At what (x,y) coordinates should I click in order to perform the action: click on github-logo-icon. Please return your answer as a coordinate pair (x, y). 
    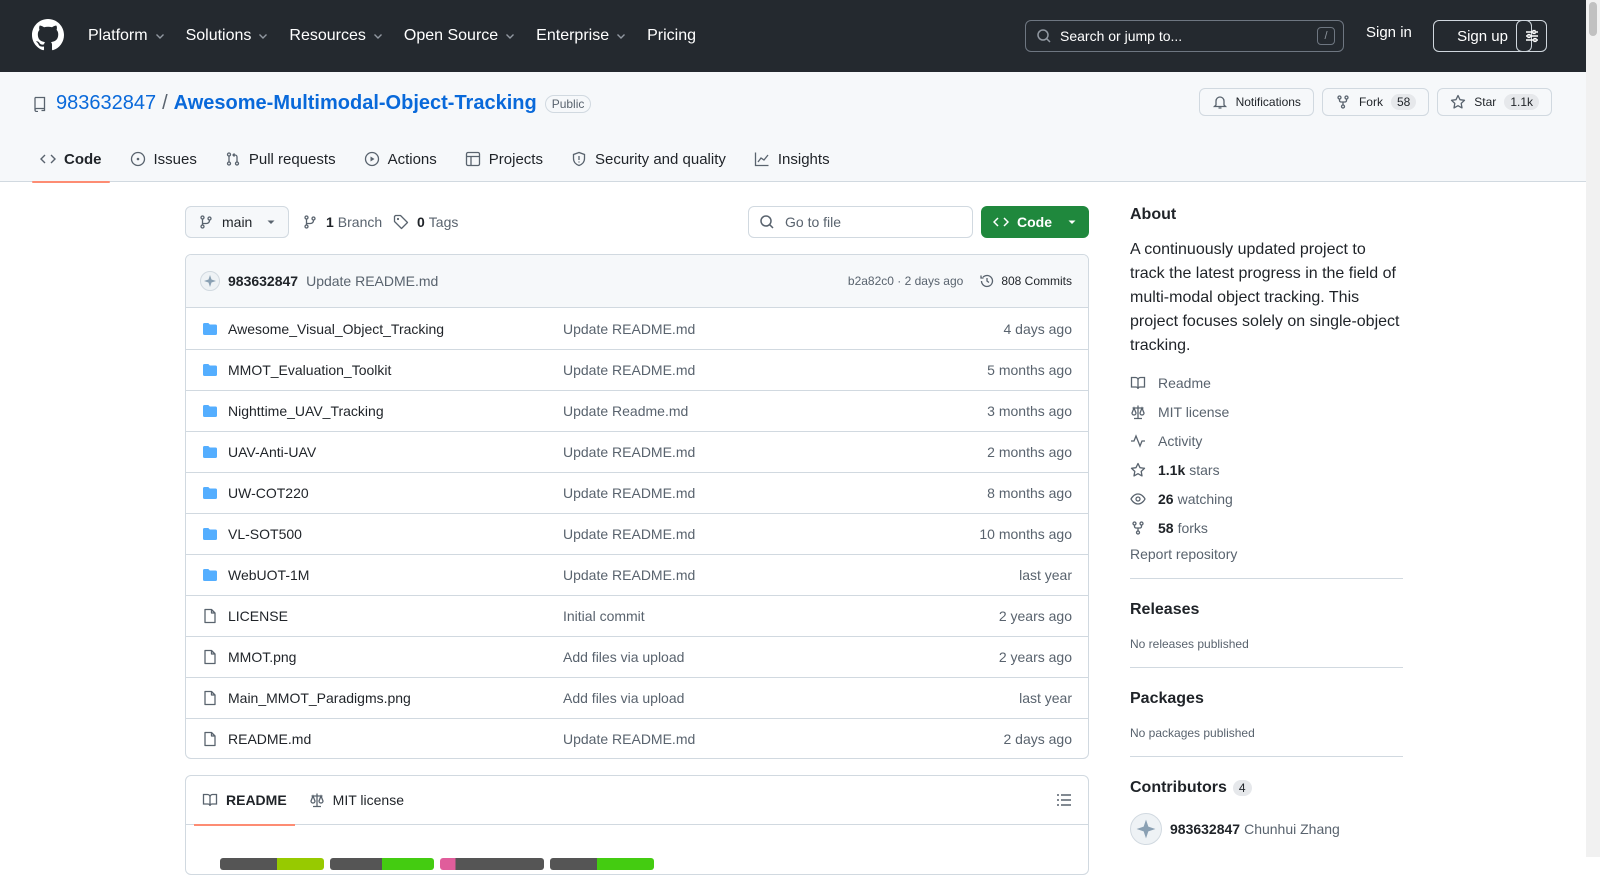
    Looking at the image, I should click on (48, 35).